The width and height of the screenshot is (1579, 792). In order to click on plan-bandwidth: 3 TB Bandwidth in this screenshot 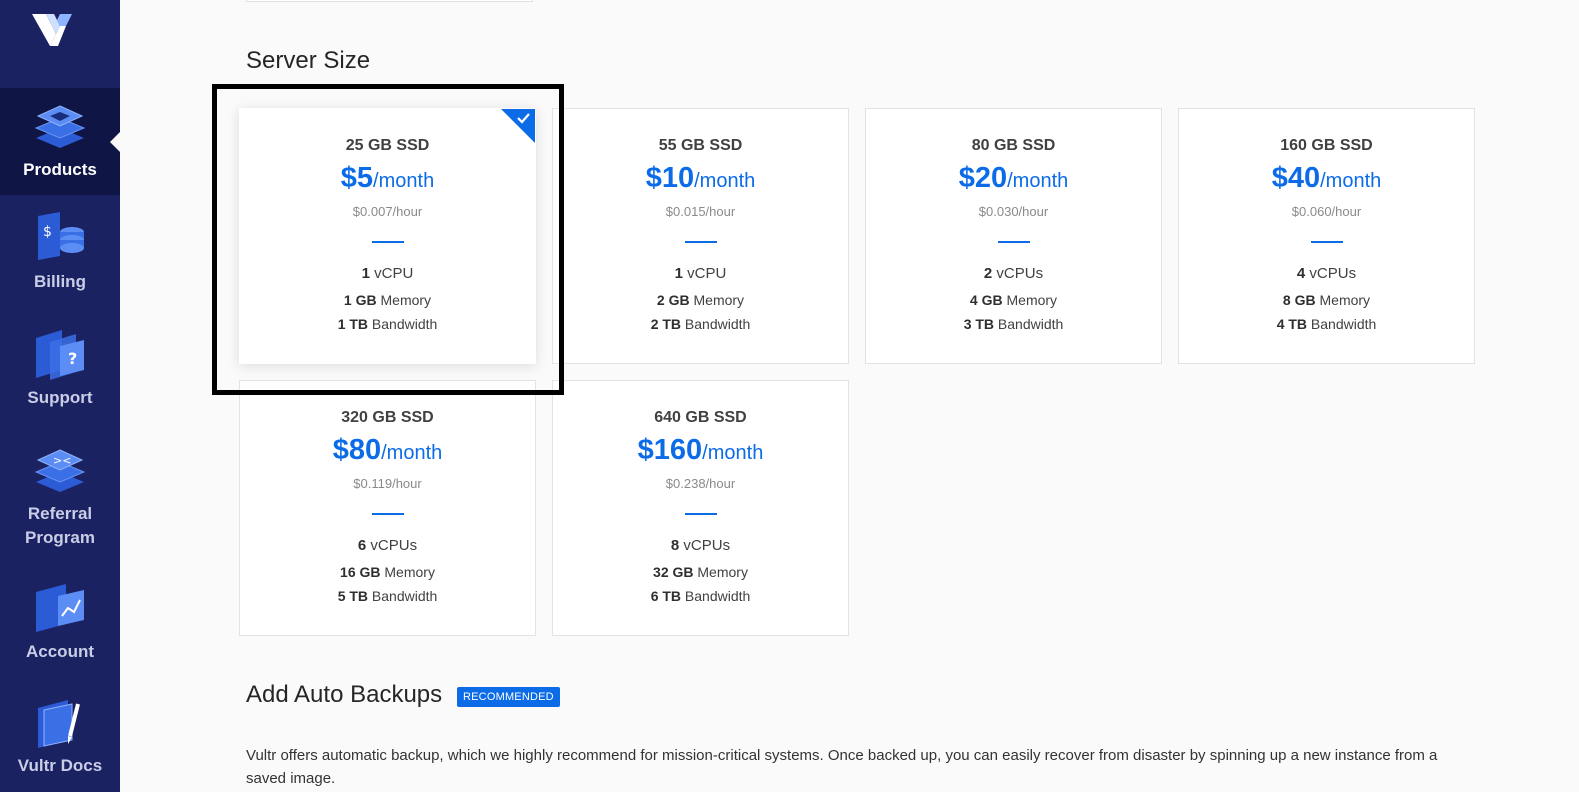, I will do `click(1013, 324)`.